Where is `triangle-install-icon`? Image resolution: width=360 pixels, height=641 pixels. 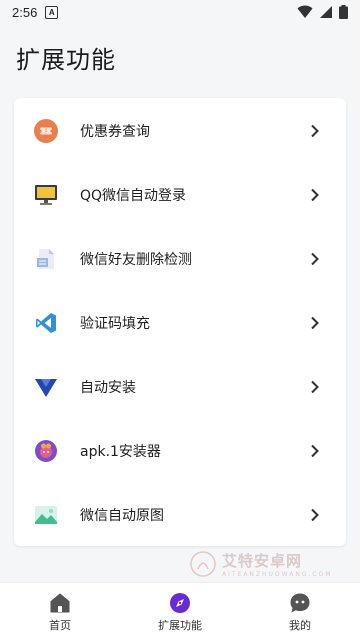
triangle-install-icon is located at coordinates (46, 387).